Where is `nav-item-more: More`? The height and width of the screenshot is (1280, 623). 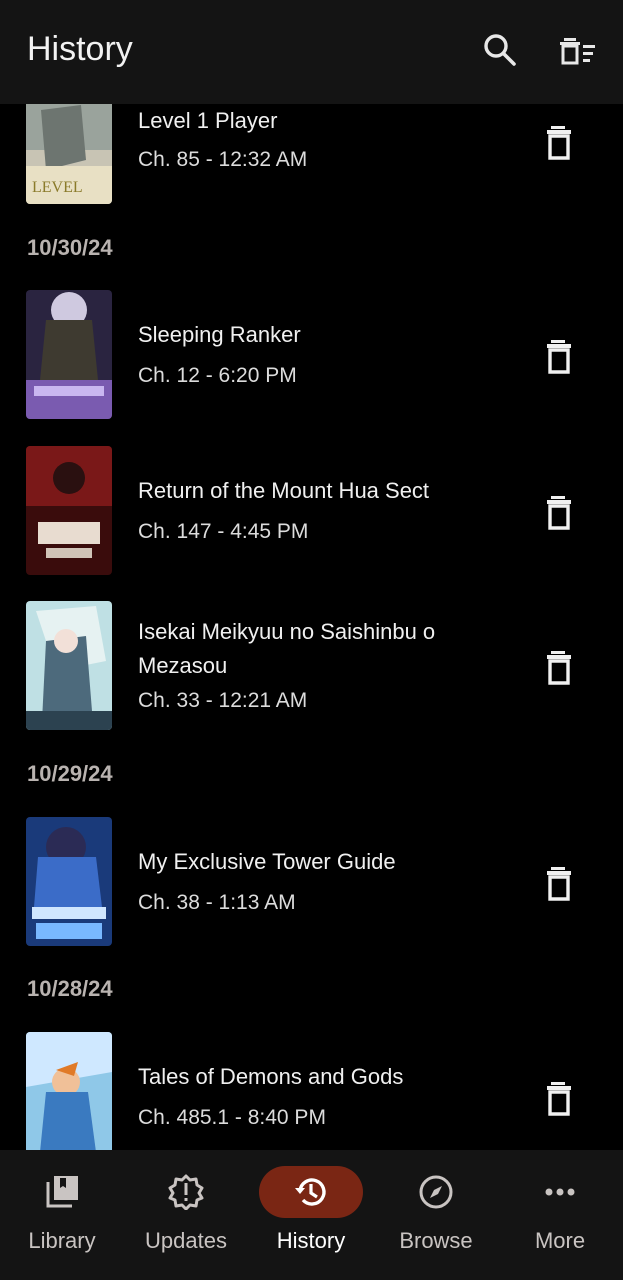
nav-item-more: More is located at coordinates (560, 1215).